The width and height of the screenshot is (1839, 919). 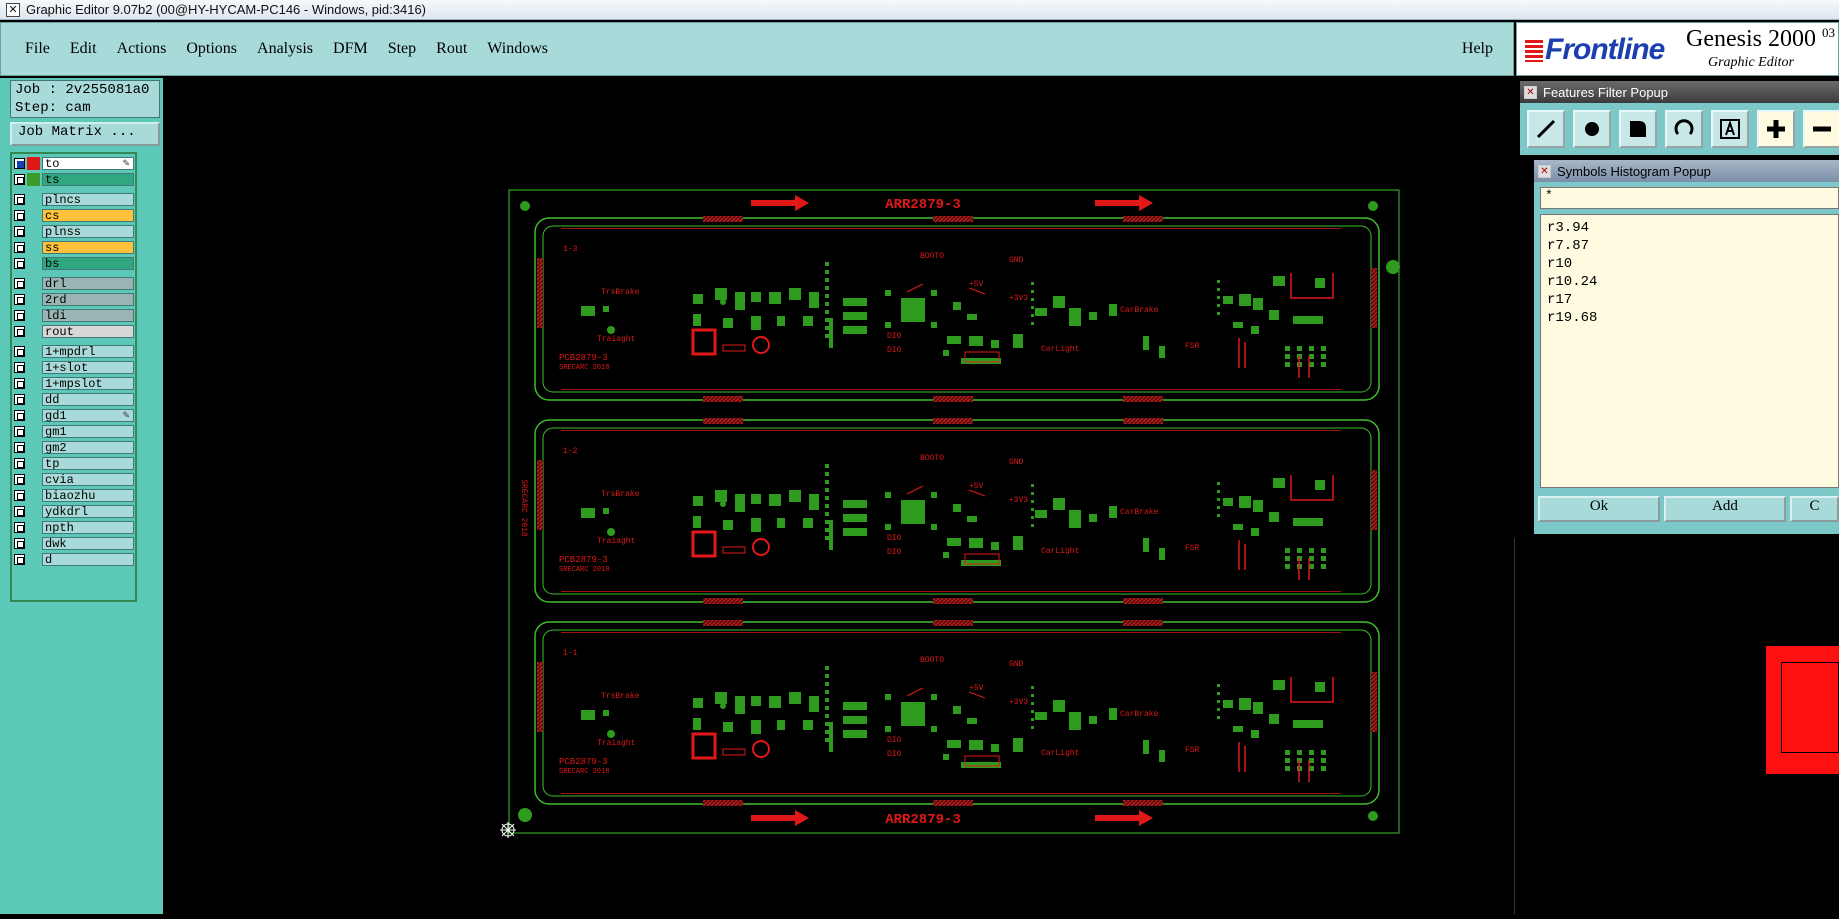 I want to click on layer-row-tp: tp, so click(x=74, y=463).